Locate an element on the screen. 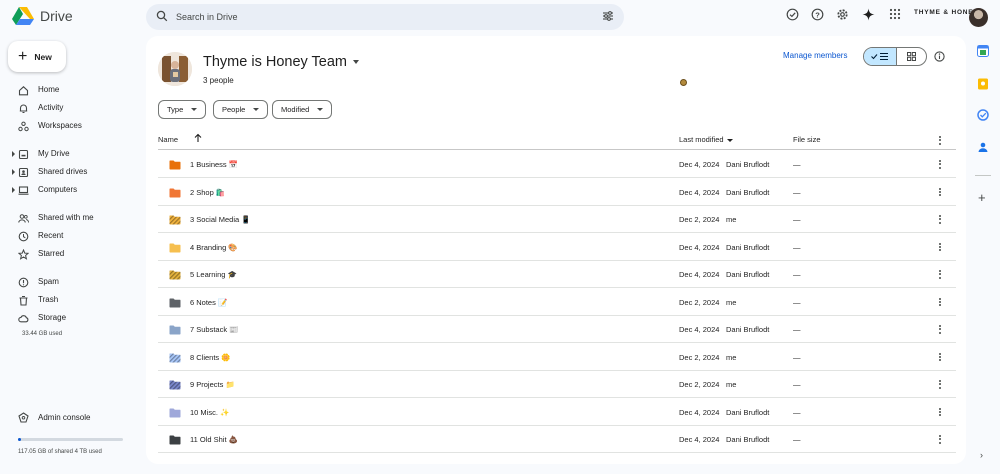  search-icon is located at coordinates (162, 16).